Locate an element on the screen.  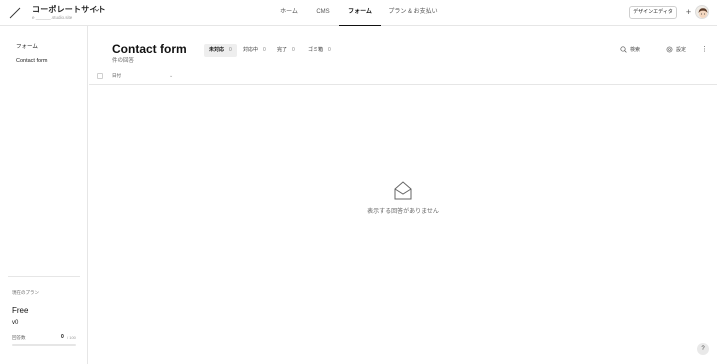
responses-progress-bar is located at coordinates (44, 345).